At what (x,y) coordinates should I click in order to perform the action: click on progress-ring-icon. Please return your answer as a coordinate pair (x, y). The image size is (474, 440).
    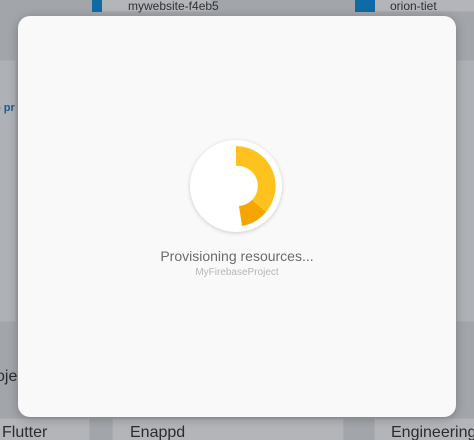
    Looking at the image, I should click on (256, 186).